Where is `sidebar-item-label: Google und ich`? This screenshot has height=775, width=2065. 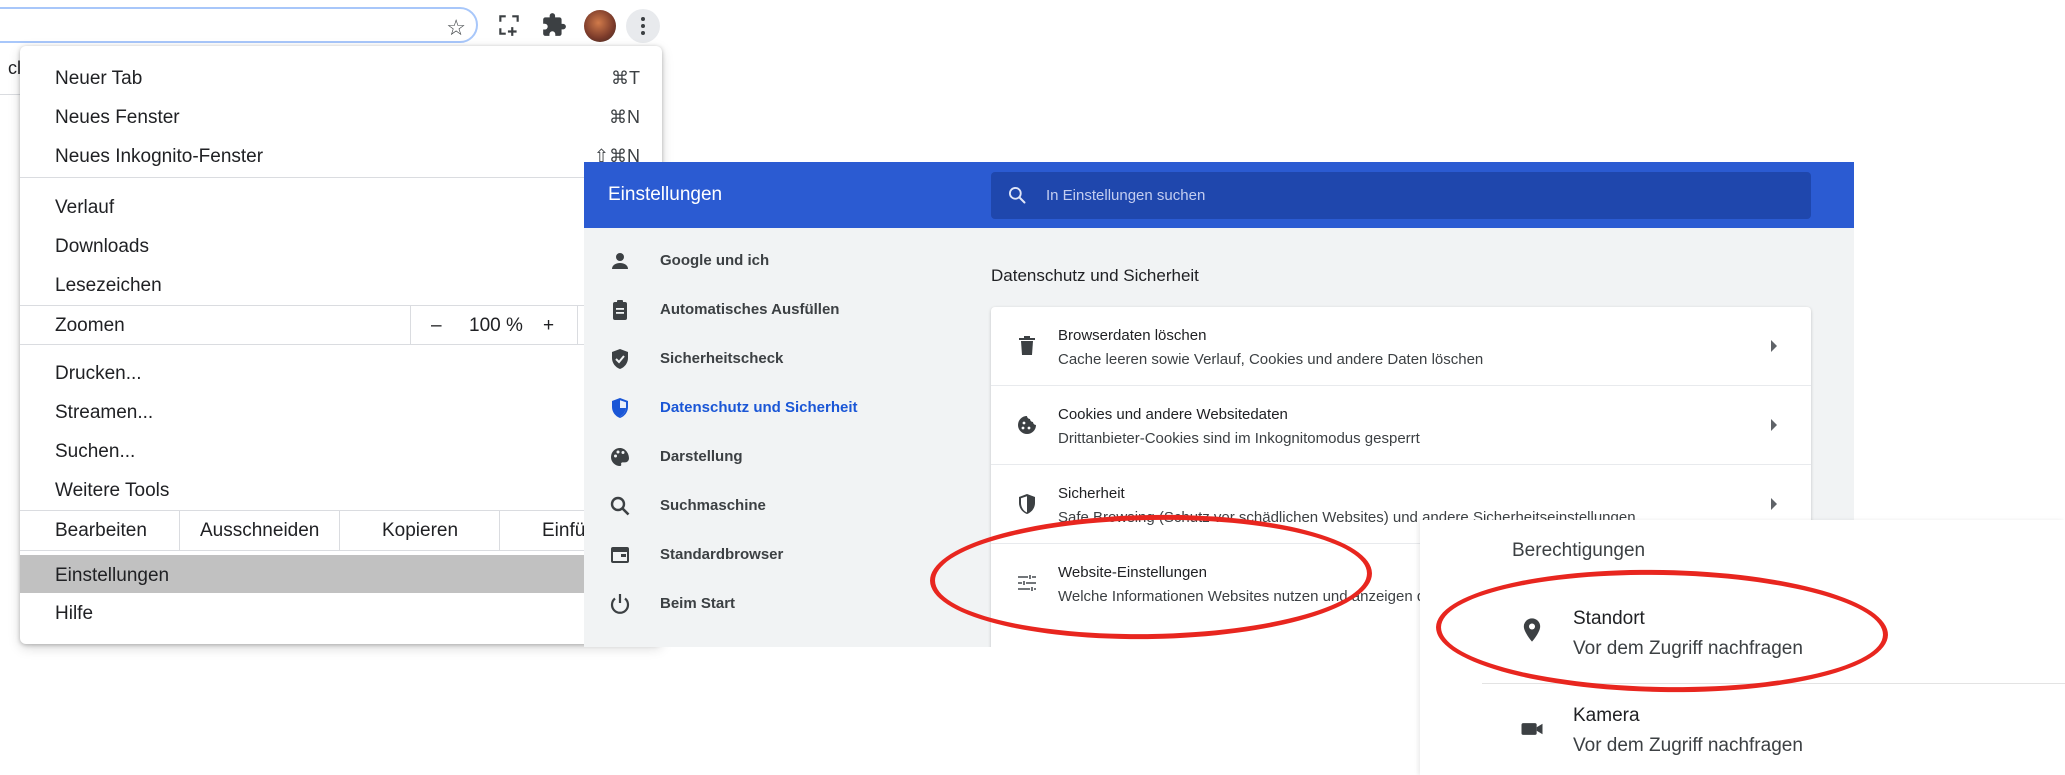
sidebar-item-label: Google und ich is located at coordinates (715, 260).